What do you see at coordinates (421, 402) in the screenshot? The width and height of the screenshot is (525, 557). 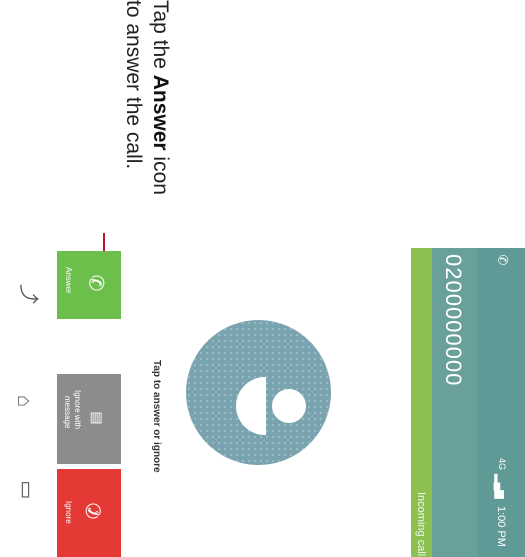 I see `incoming-call-strip: Incoming call` at bounding box center [421, 402].